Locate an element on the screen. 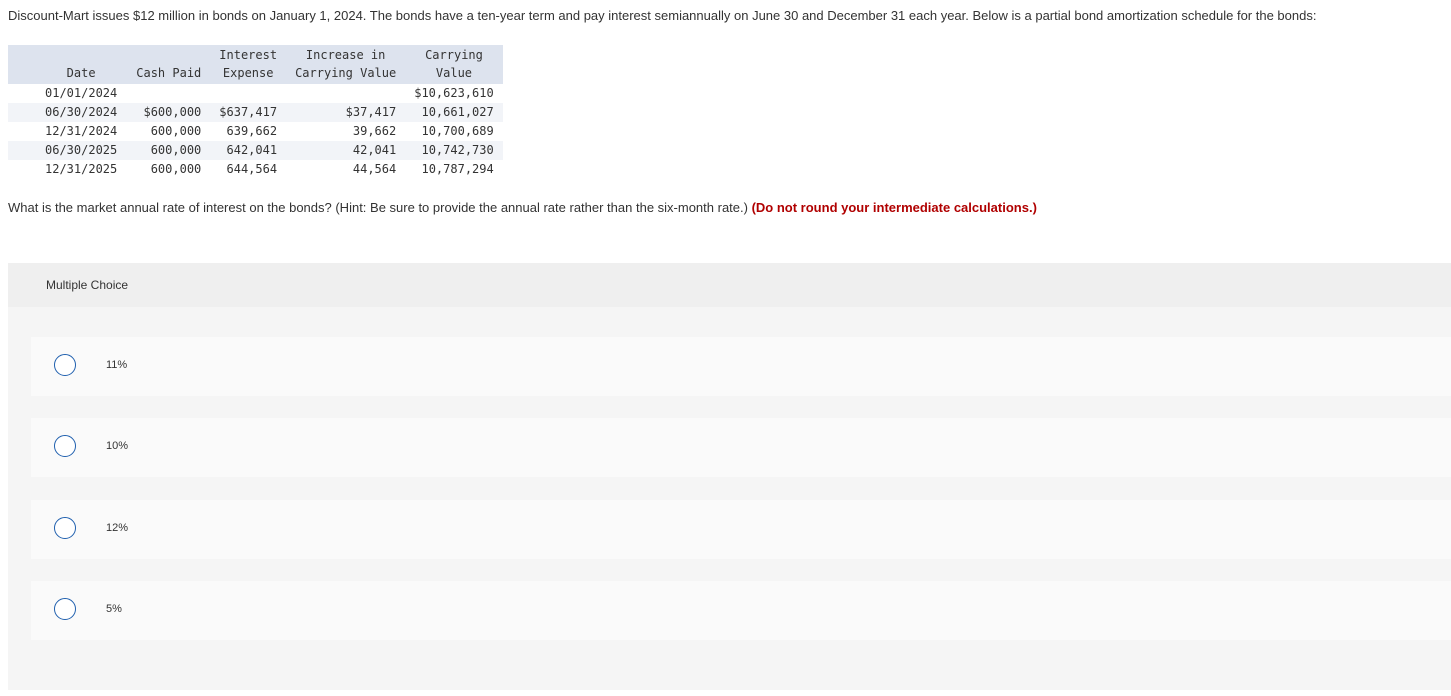  table-cell-interest-expense: 642,041 is located at coordinates (248, 150).